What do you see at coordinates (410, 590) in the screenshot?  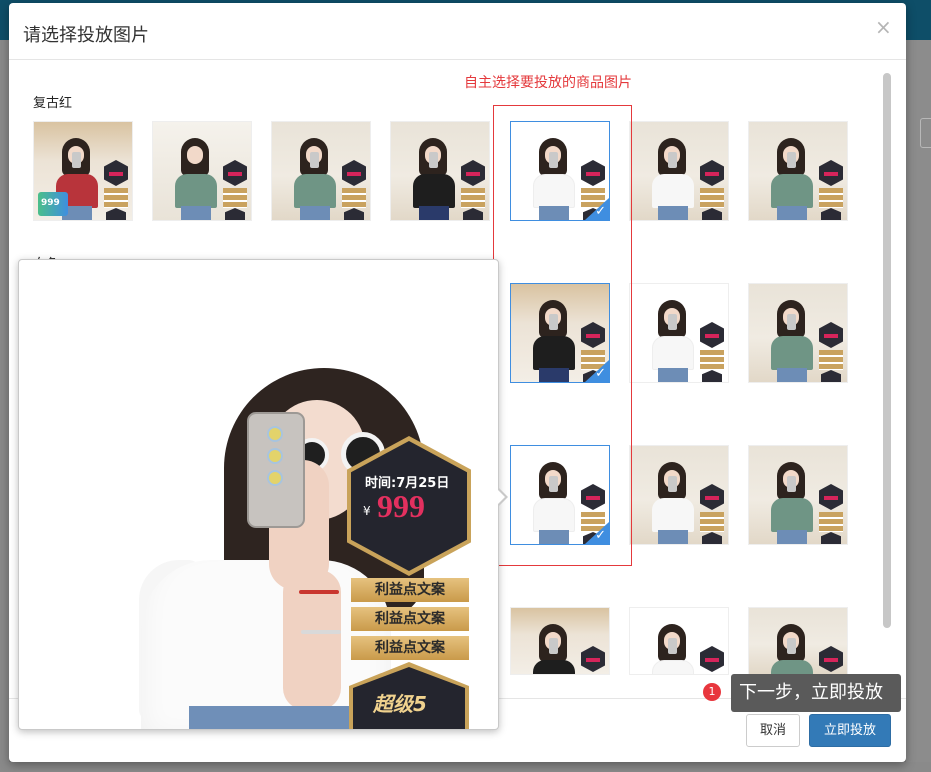 I see `preview-benefit-1: 利益点文案` at bounding box center [410, 590].